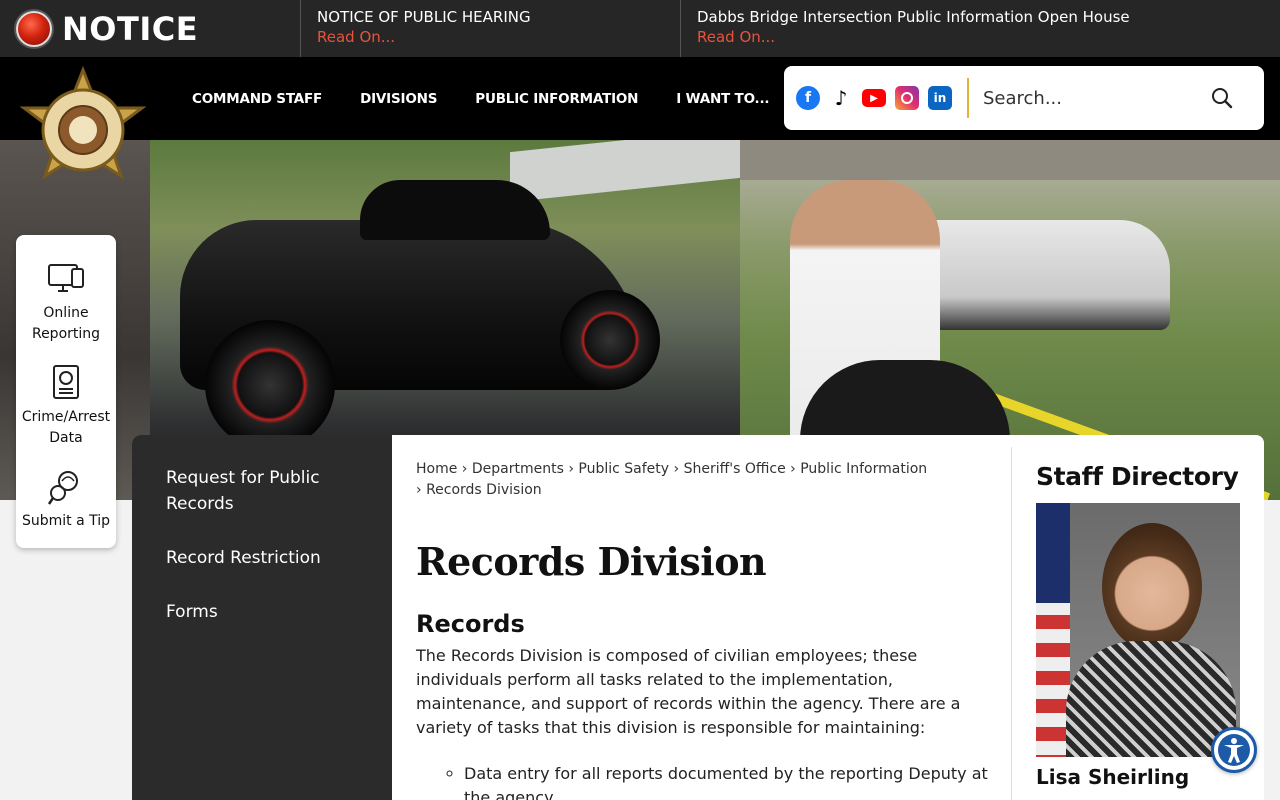 Image resolution: width=1280 pixels, height=800 pixels. Describe the element at coordinates (940, 98) in the screenshot. I see `linkedin-icon: in` at that location.